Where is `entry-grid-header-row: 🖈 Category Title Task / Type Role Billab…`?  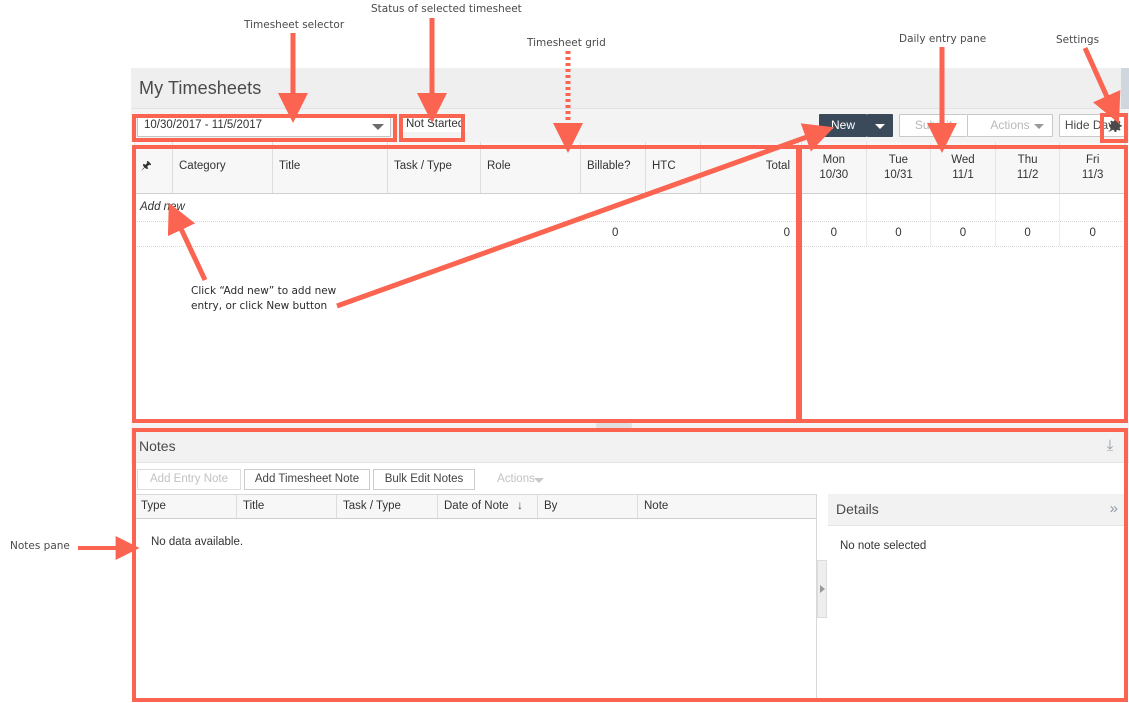 entry-grid-header-row: 🖈 Category Title Task / Type Role Billab… is located at coordinates (466, 168).